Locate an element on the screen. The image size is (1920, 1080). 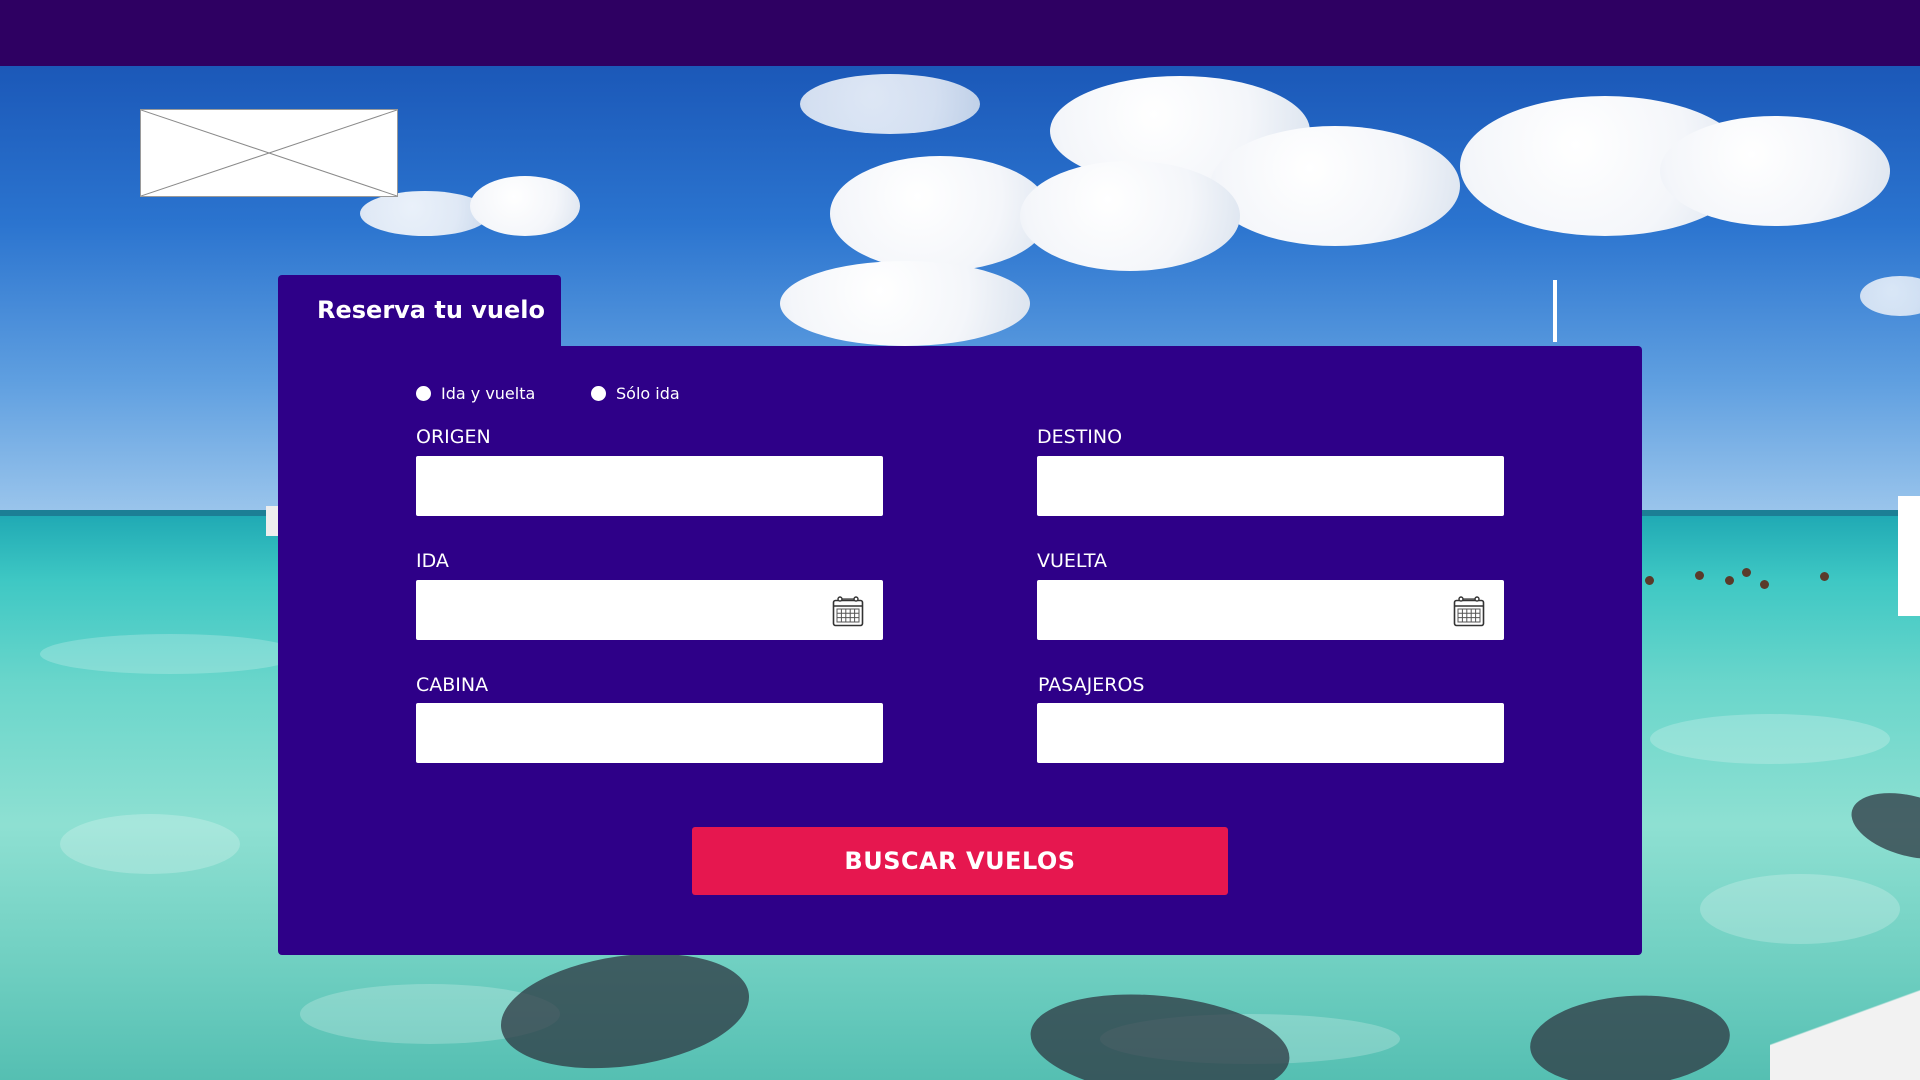
return-label: VUELTA is located at coordinates (1072, 561).